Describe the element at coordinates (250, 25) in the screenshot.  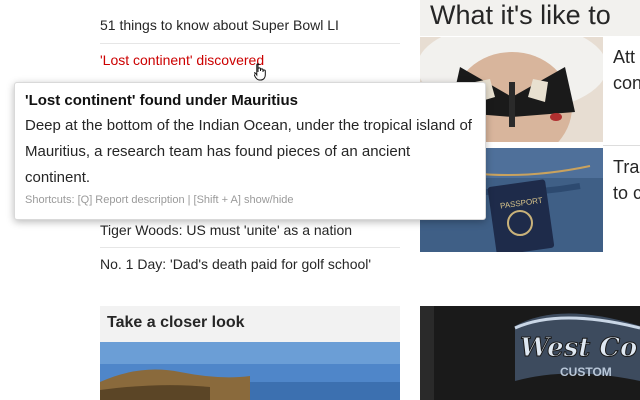
I see `headline-link: 51 things to know about Super Bowl LI` at that location.